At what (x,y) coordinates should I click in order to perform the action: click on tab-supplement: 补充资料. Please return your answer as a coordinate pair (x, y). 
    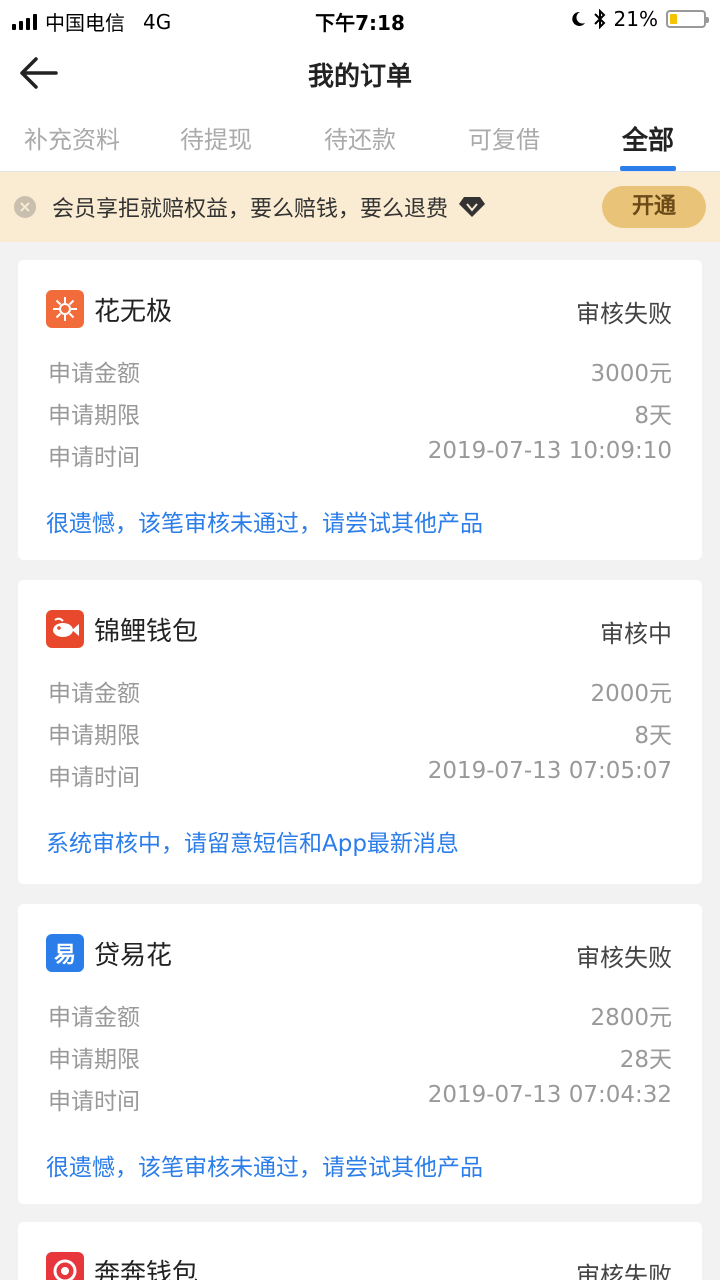
    Looking at the image, I should click on (72, 138).